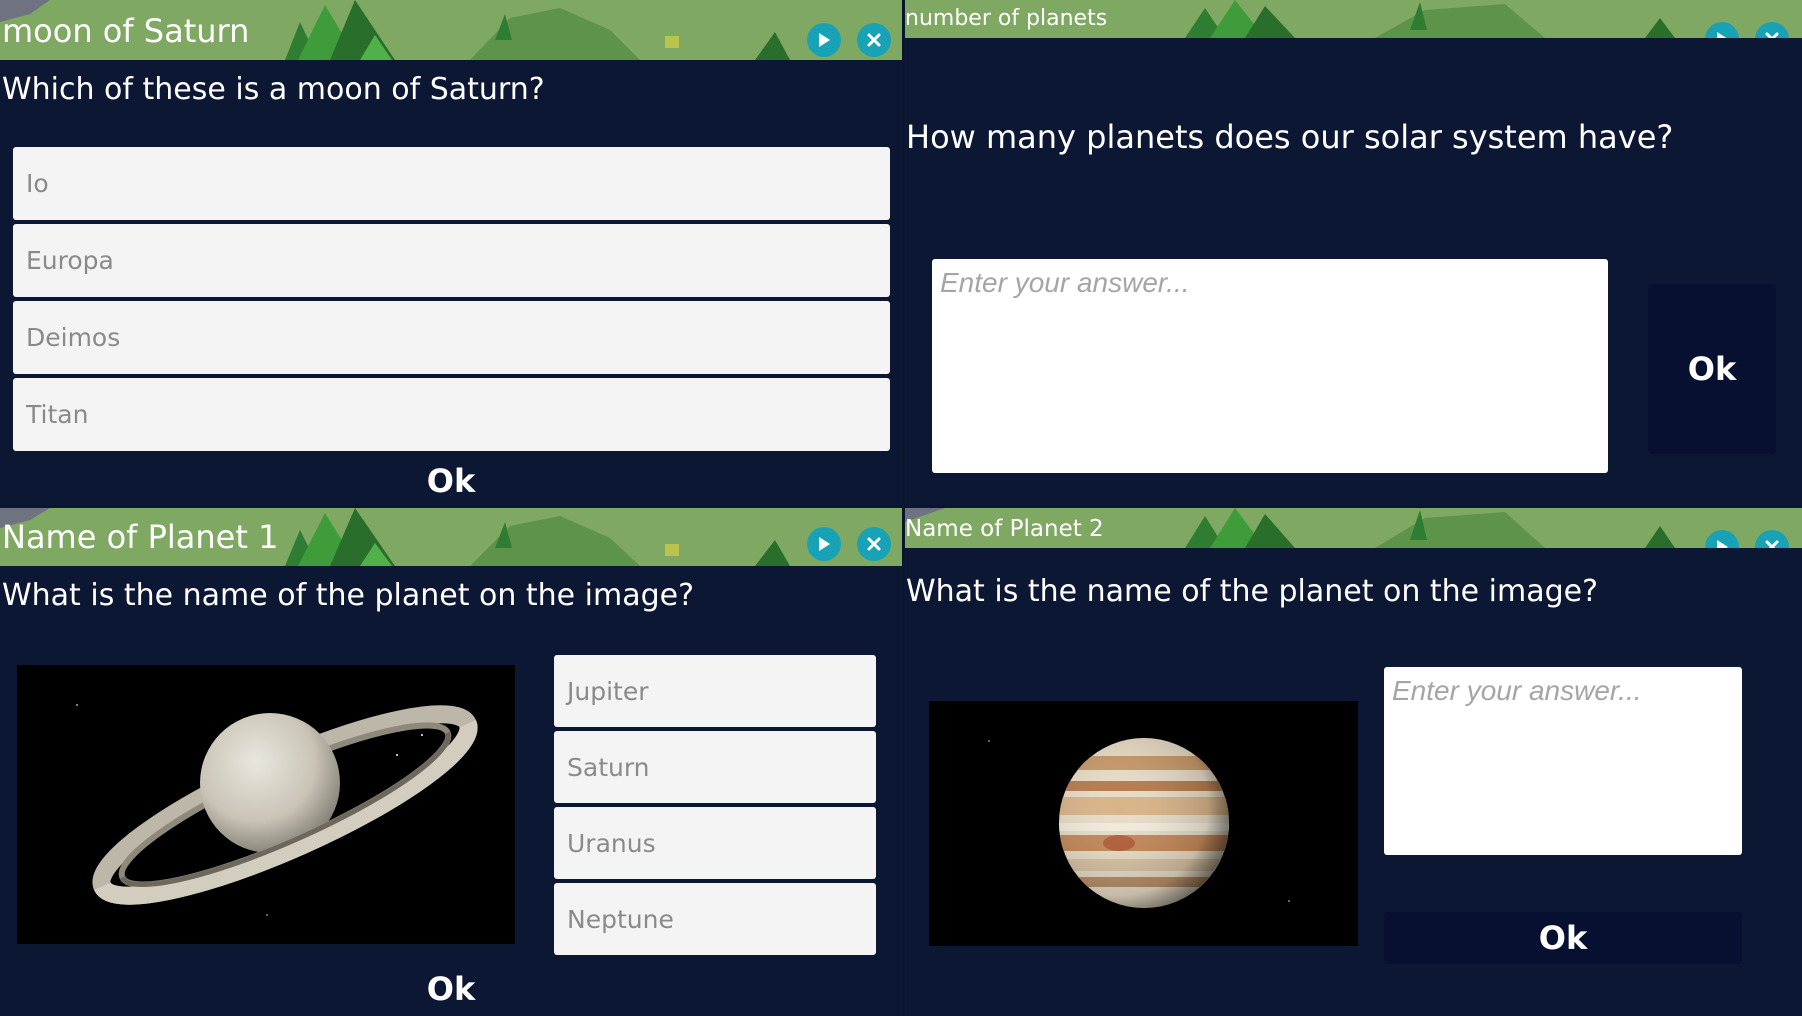 The image size is (1802, 1016). I want to click on panel-title: Name of Planet 1, so click(140, 537).